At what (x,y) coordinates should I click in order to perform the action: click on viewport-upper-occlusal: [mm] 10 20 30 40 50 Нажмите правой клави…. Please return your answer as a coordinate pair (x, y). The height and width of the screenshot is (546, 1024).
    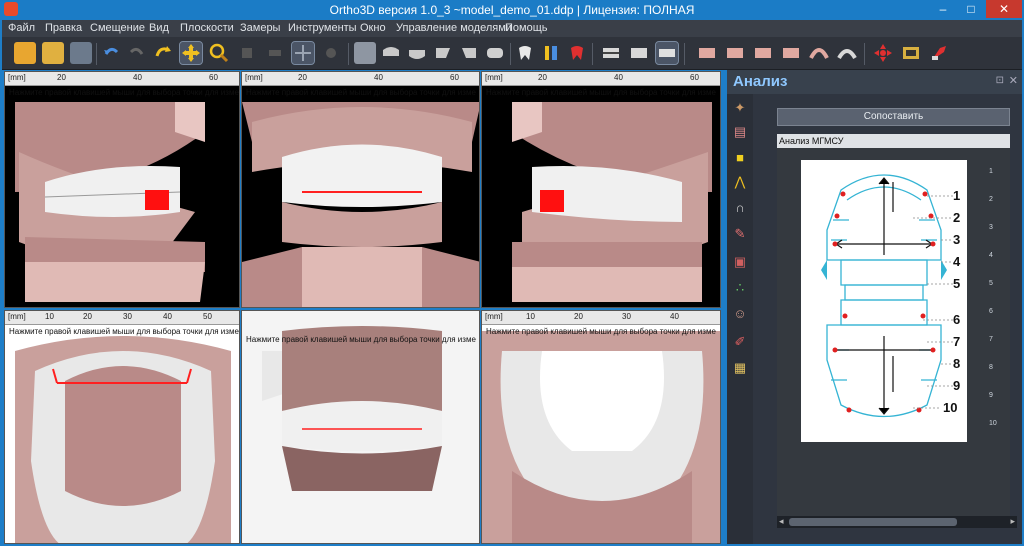
    Looking at the image, I should click on (122, 427).